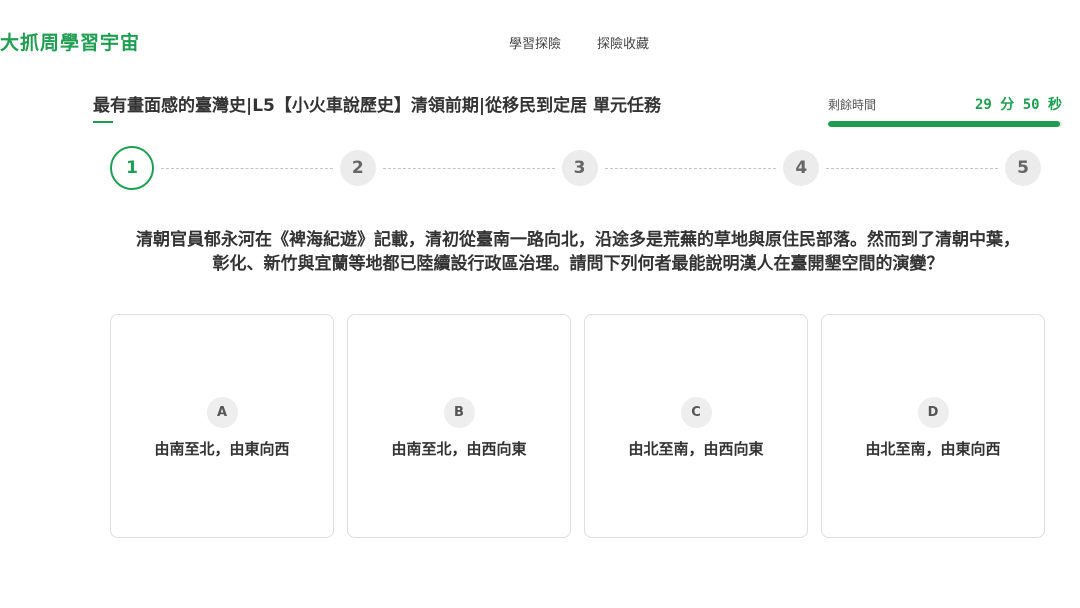  Describe the element at coordinates (579, 168) in the screenshot. I see `step-3: 3` at that location.